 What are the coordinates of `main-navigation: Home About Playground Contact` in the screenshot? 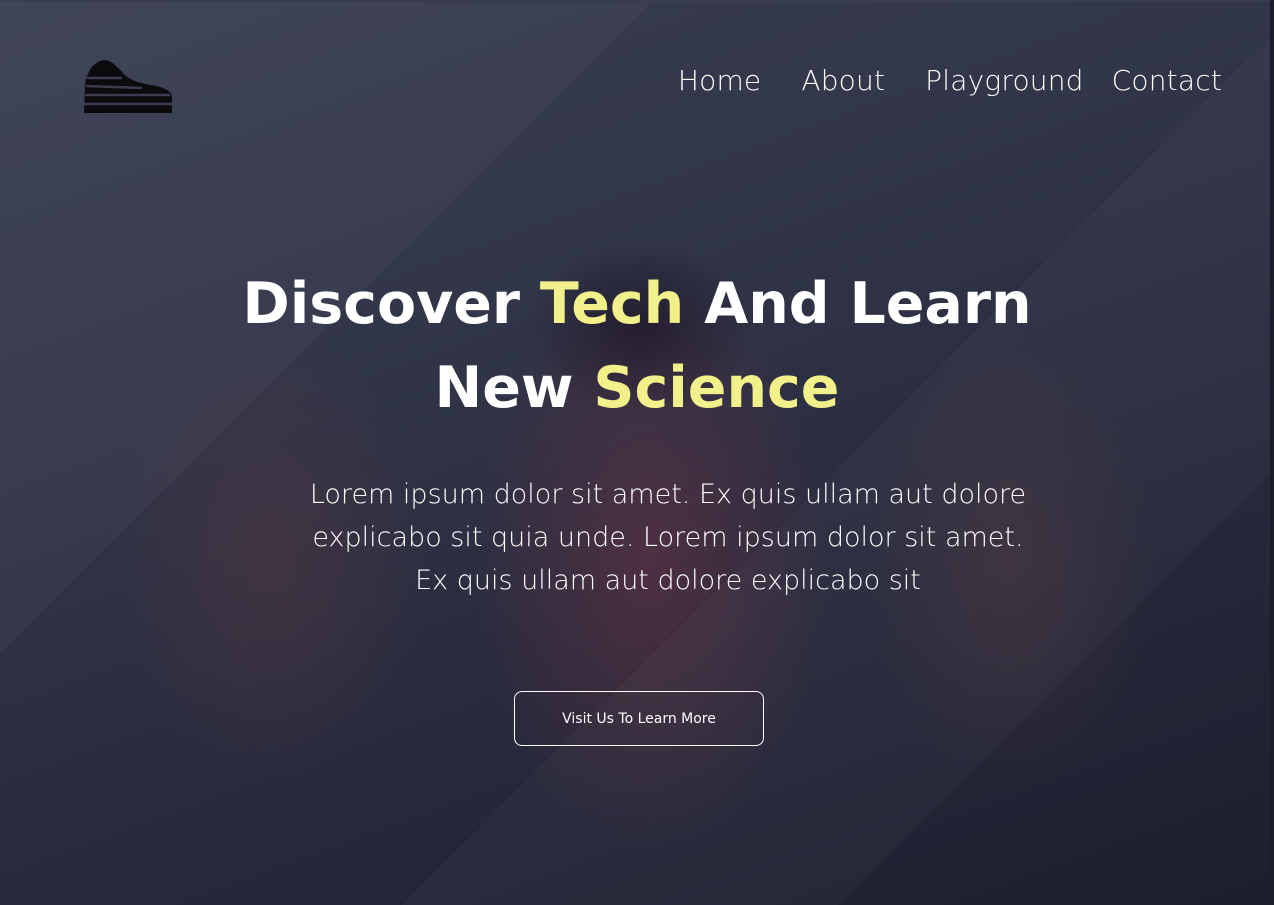 It's located at (950, 80).